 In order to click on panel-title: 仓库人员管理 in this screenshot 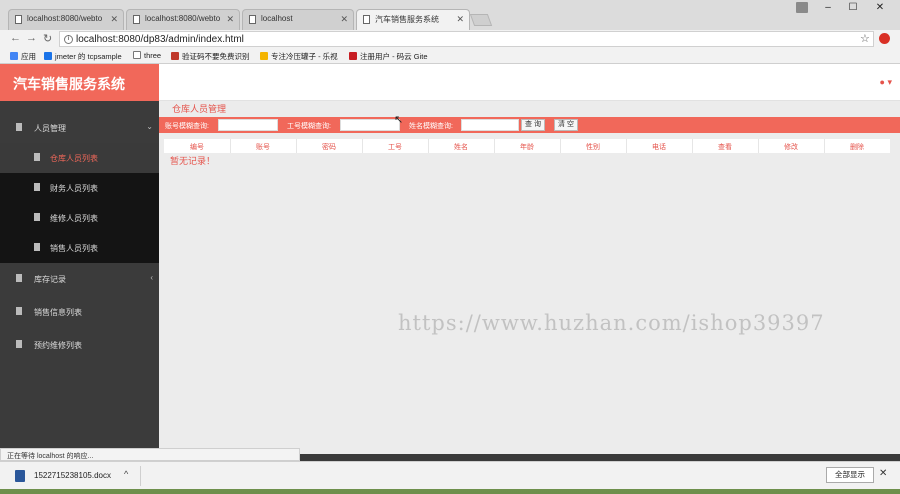, I will do `click(199, 109)`.